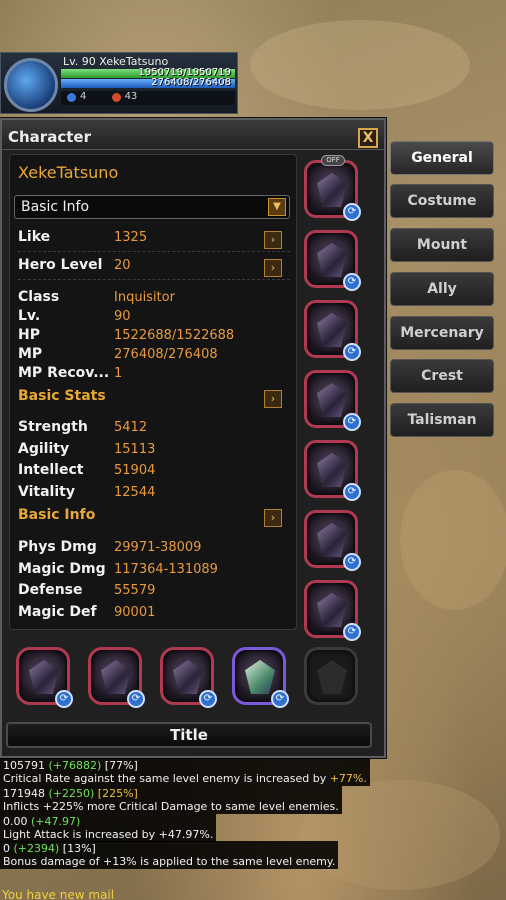 The image size is (506, 900). What do you see at coordinates (31, 85) in the screenshot?
I see `avatar` at bounding box center [31, 85].